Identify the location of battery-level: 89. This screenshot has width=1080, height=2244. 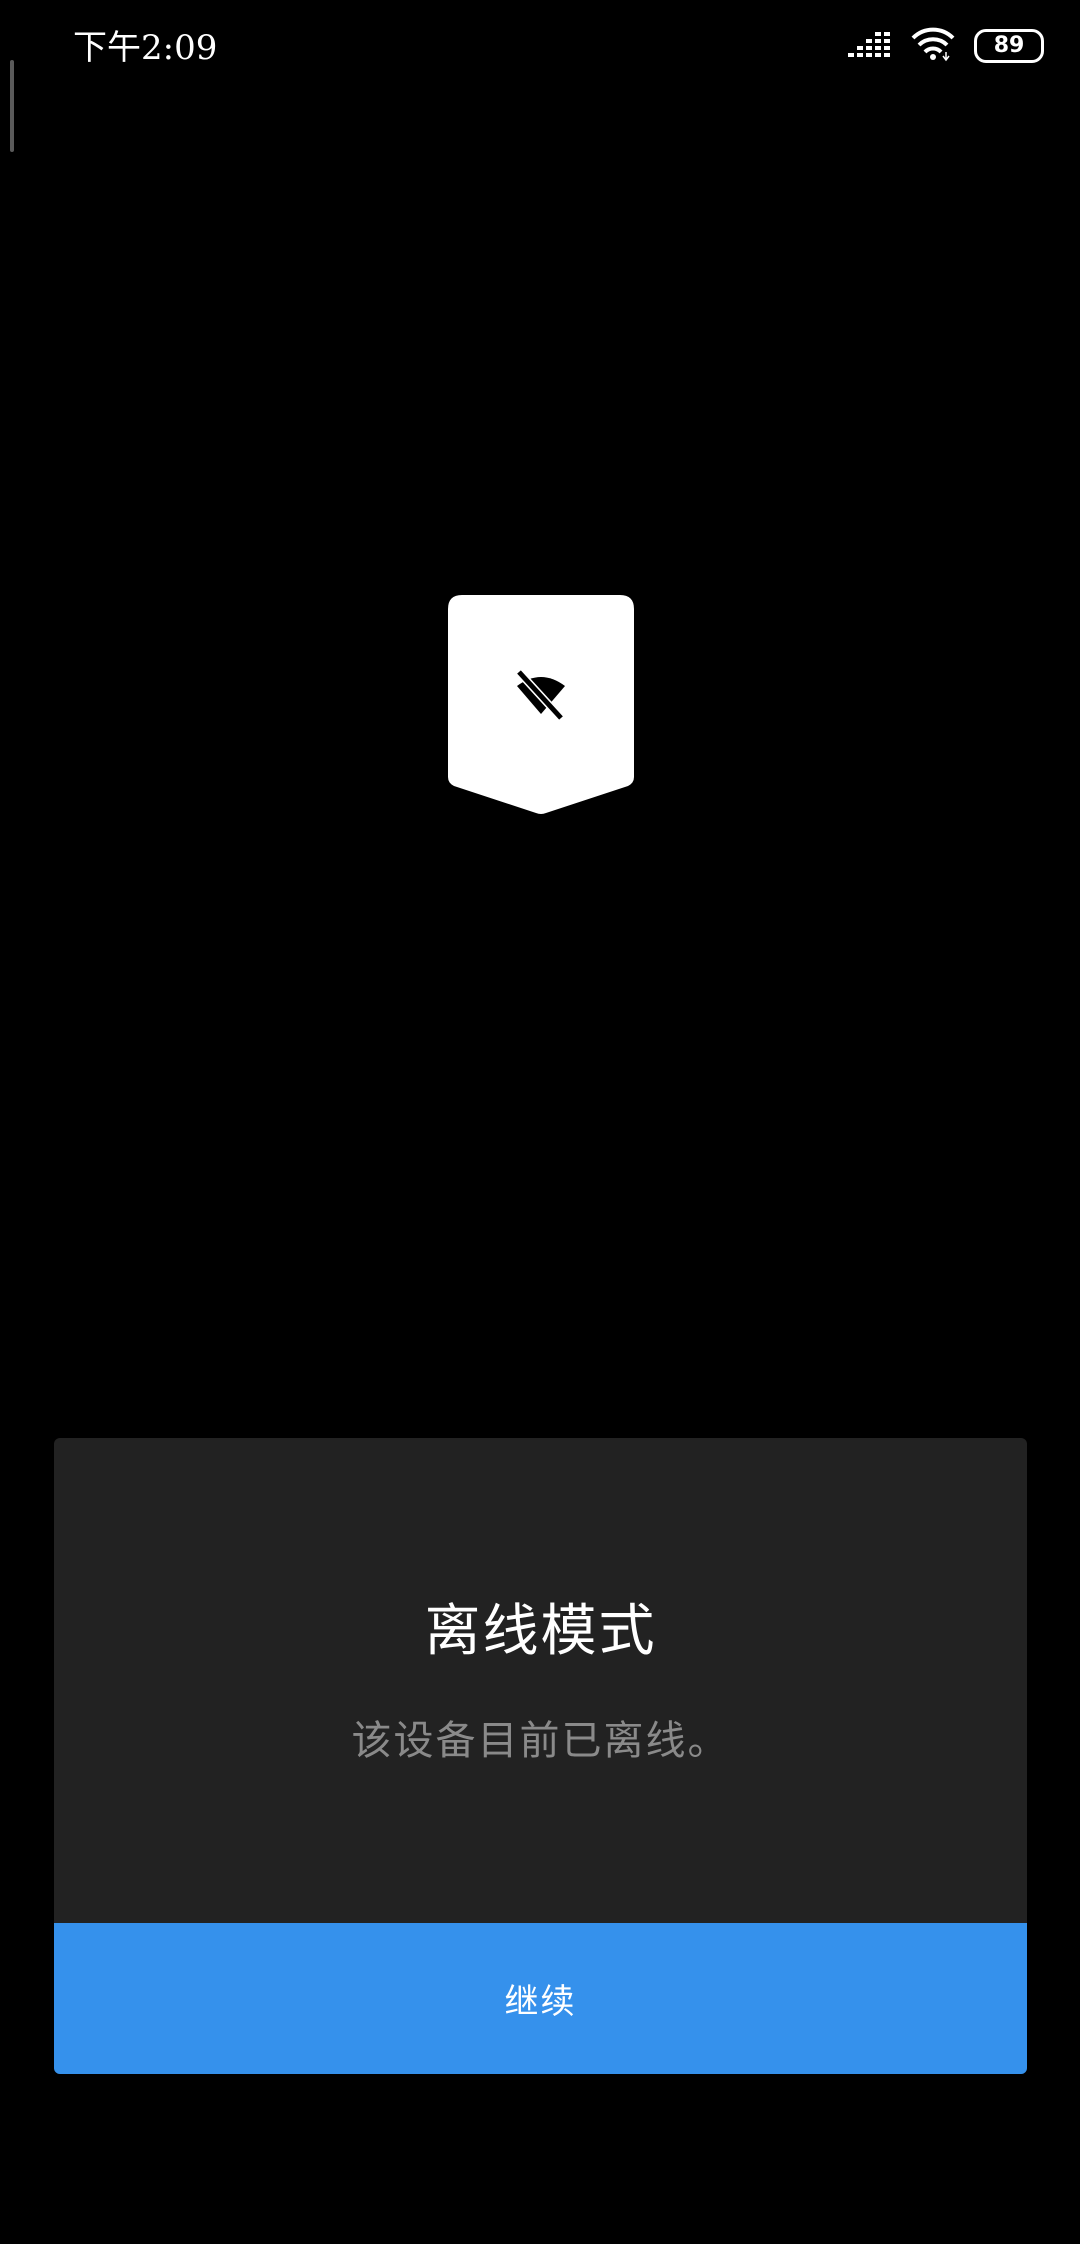
(1009, 45).